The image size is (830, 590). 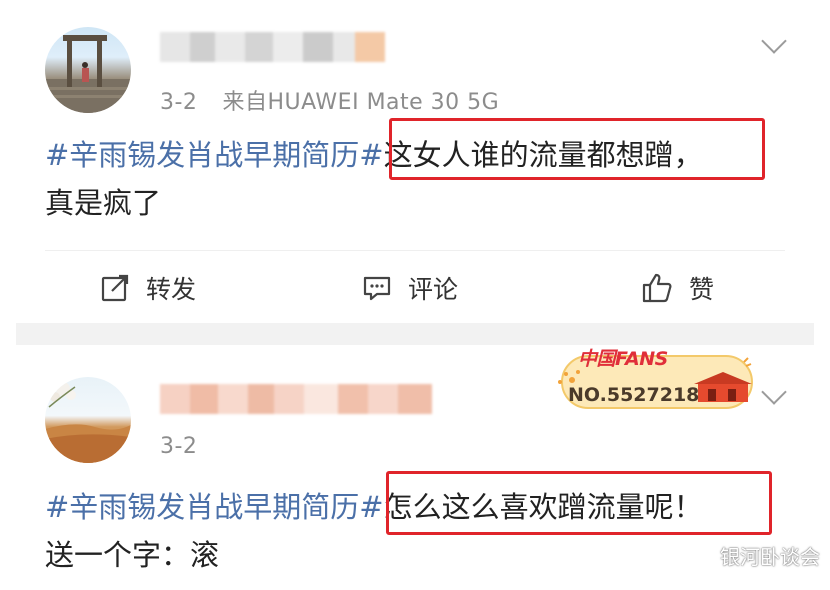 I want to click on repost-label: 转发, so click(x=171, y=289).